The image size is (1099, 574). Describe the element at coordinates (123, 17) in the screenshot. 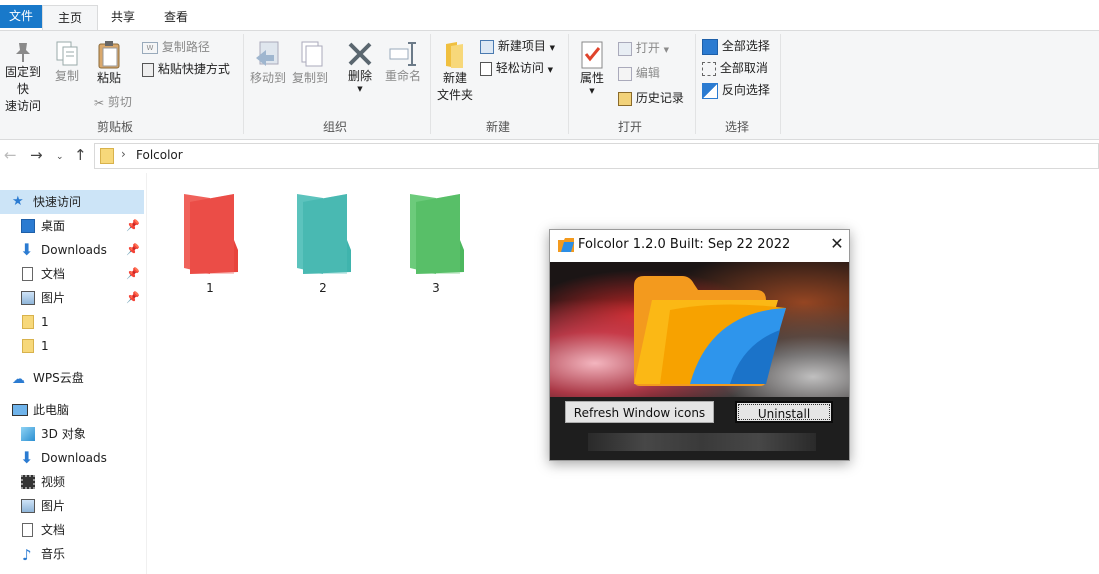

I see `tab-share: 共享` at that location.